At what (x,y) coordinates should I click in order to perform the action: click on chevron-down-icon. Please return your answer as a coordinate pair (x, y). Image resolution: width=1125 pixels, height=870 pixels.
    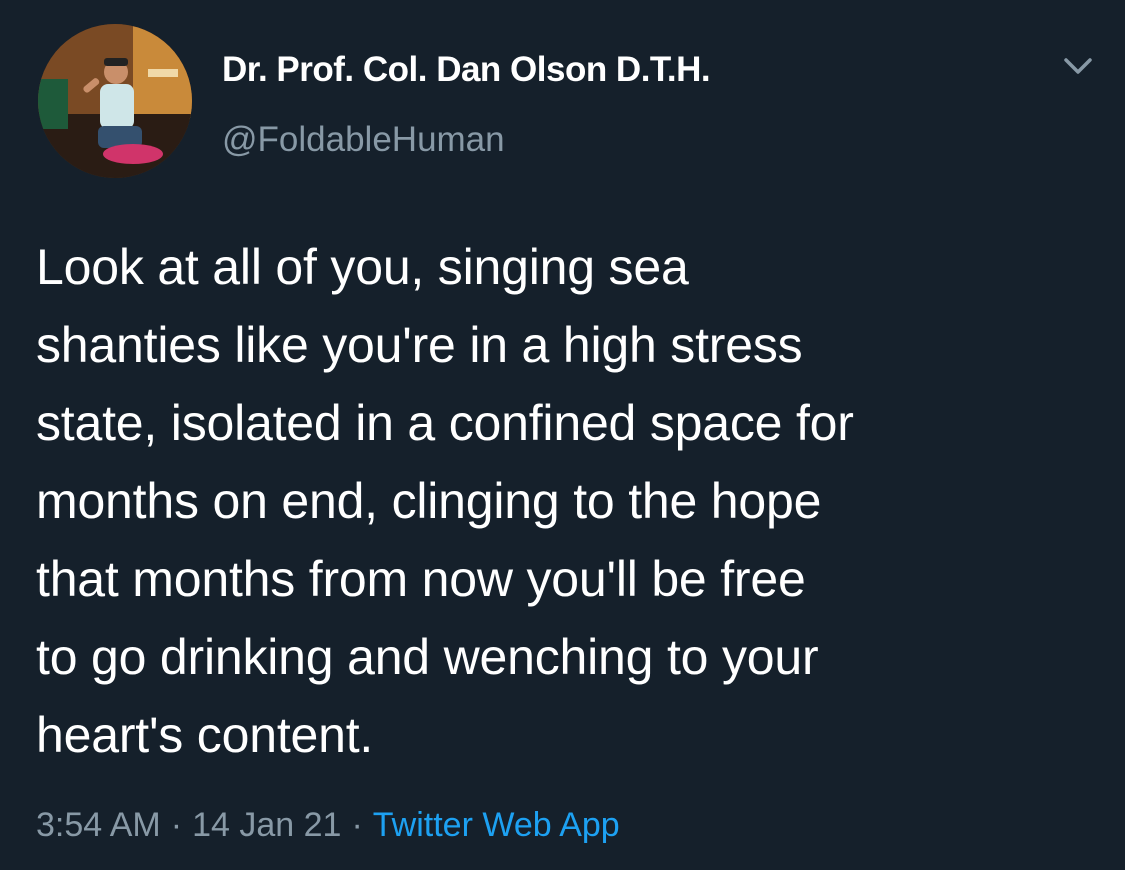
    Looking at the image, I should click on (1078, 67).